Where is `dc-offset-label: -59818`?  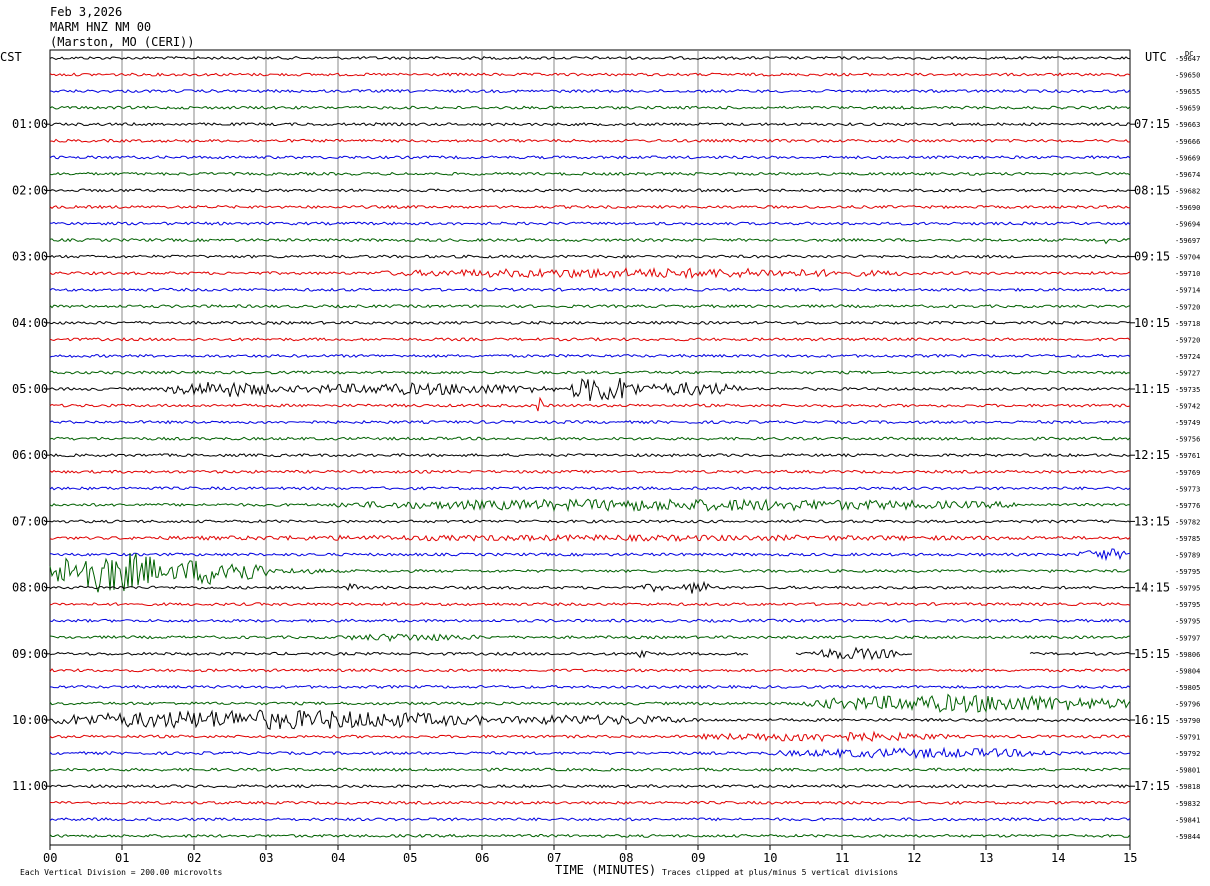
dc-offset-label: -59818 is located at coordinates (1187, 787).